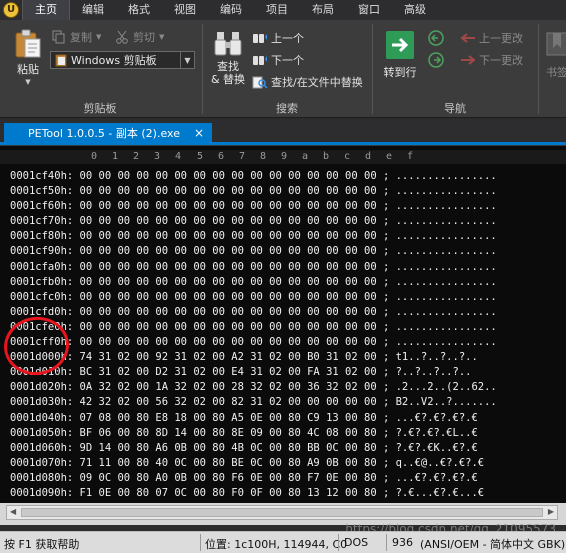  I want to click on find-replace-label-2: & 替换, so click(228, 79).